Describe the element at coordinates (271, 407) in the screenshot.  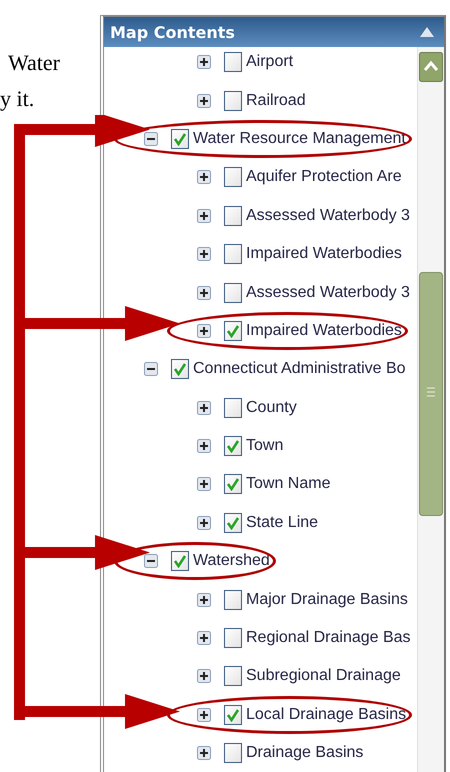
I see `layer-label: County` at that location.